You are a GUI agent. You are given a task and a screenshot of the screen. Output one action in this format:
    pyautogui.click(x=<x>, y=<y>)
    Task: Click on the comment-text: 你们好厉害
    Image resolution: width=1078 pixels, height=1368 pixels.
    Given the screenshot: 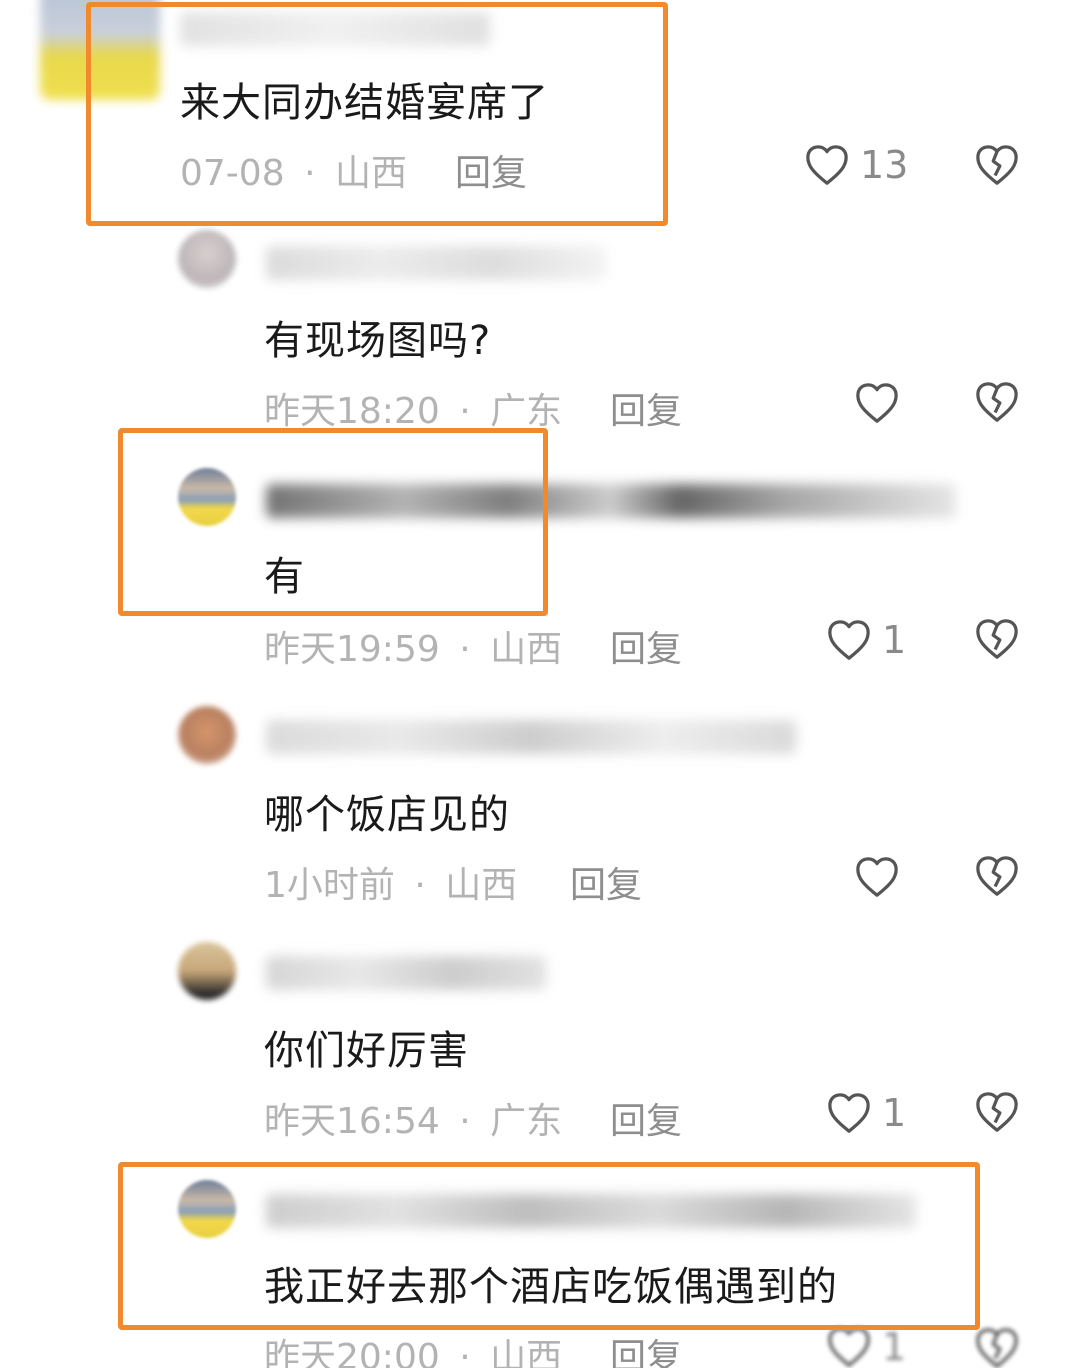 What is the action you would take?
    pyautogui.click(x=366, y=1051)
    